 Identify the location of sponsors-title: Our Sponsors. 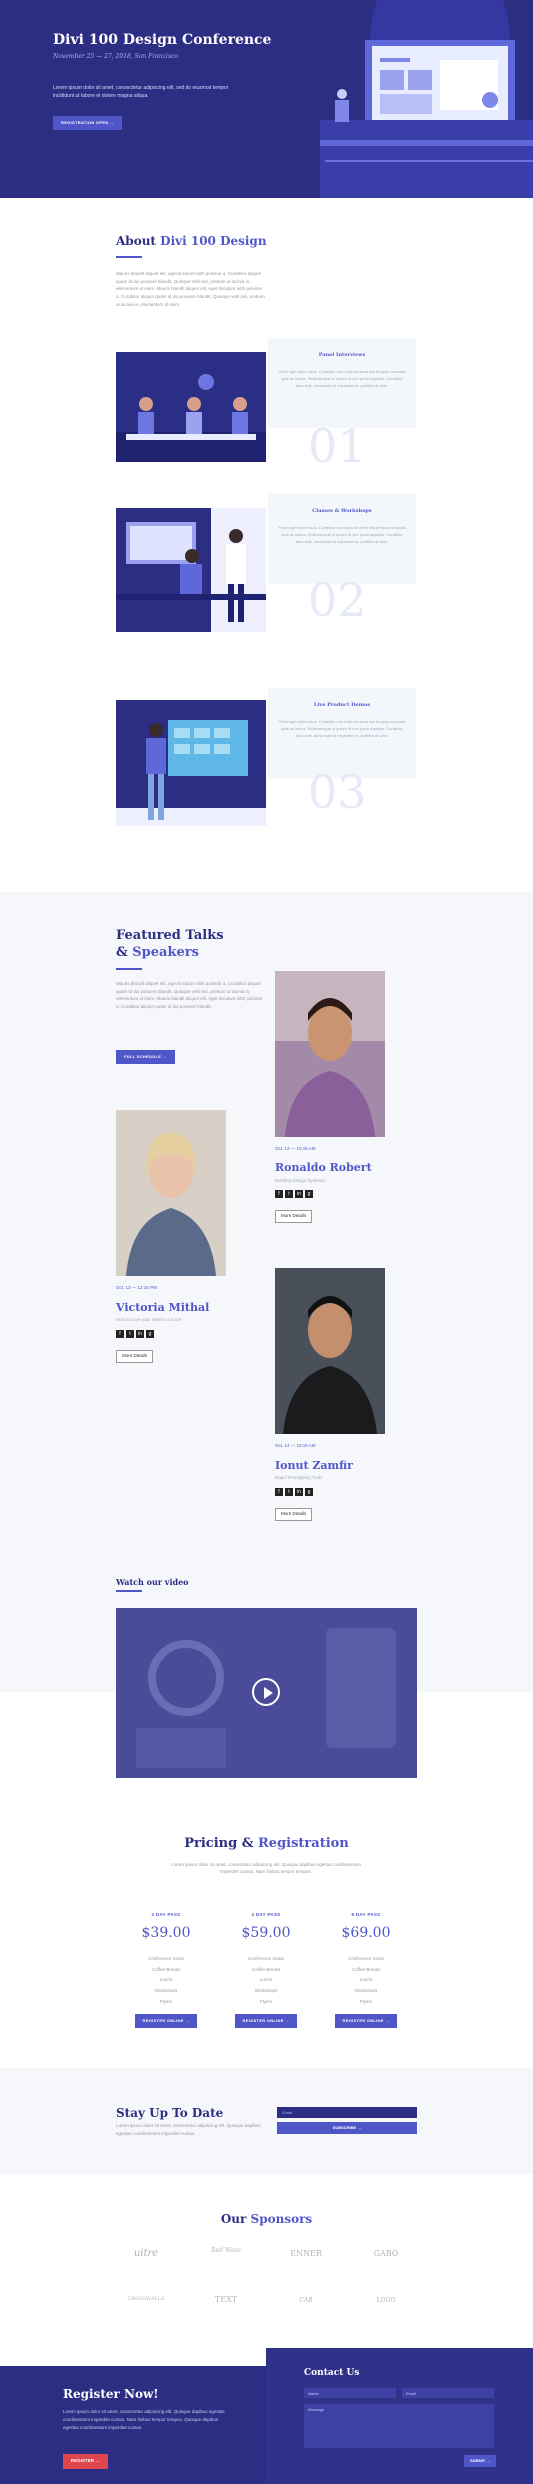
(266, 2219).